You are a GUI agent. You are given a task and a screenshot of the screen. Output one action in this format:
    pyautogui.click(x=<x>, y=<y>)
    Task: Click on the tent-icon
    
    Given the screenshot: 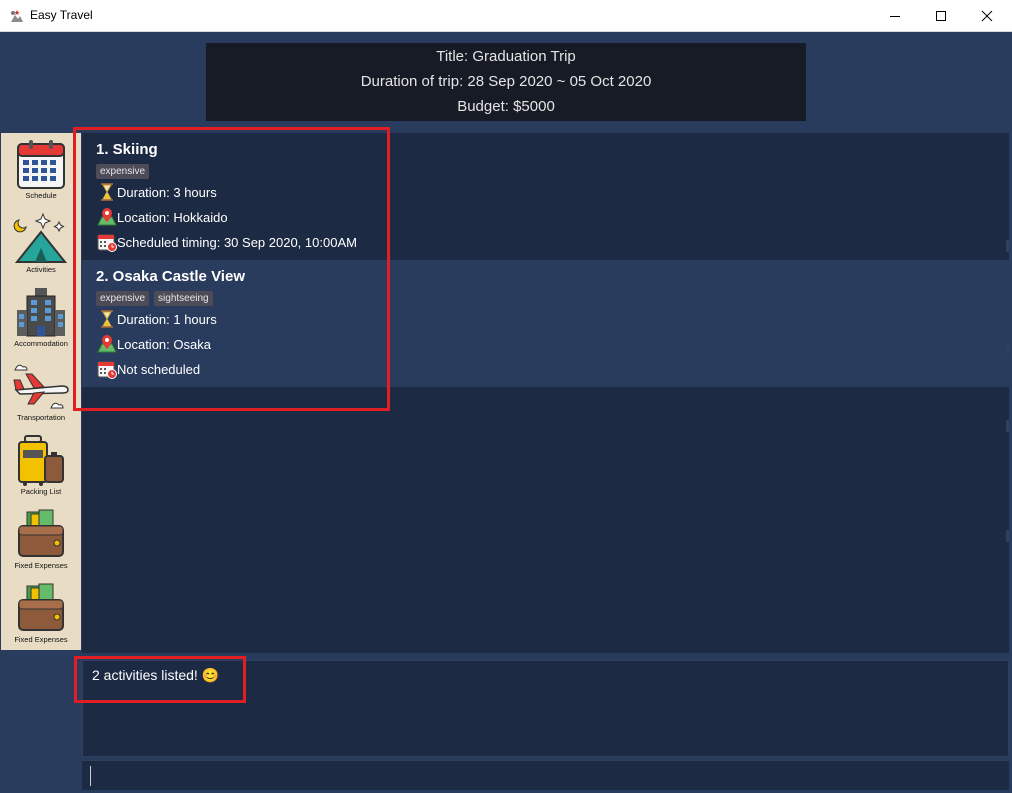 What is the action you would take?
    pyautogui.click(x=40, y=237)
    